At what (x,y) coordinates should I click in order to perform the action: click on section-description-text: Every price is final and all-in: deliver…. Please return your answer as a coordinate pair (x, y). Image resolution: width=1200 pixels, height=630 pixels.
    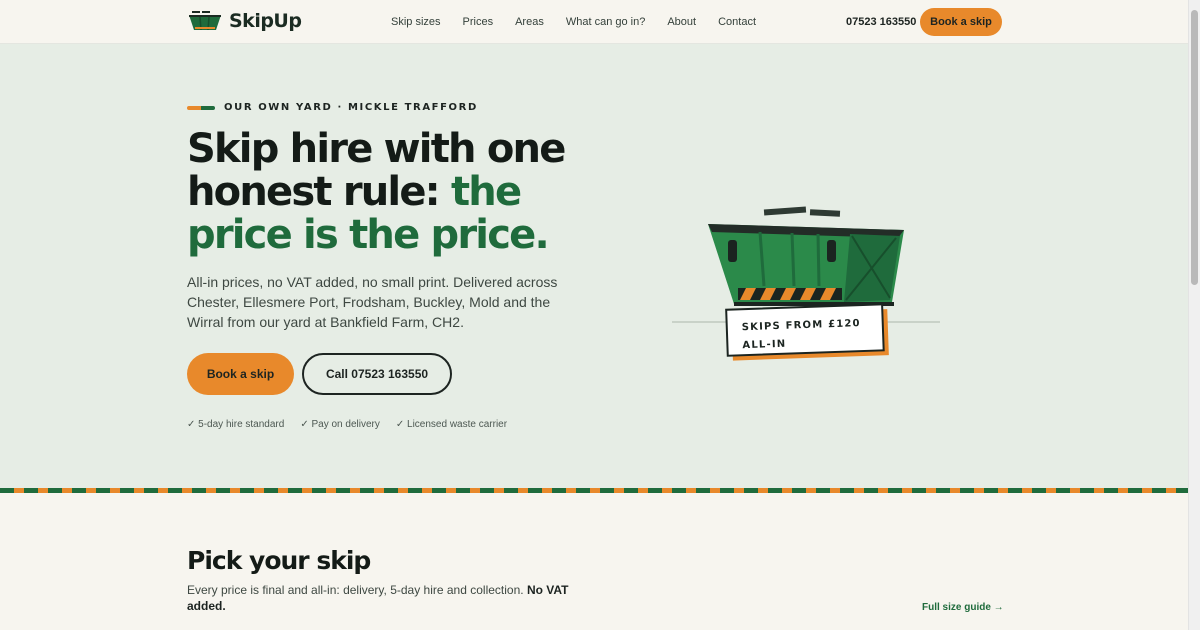
    Looking at the image, I should click on (357, 590).